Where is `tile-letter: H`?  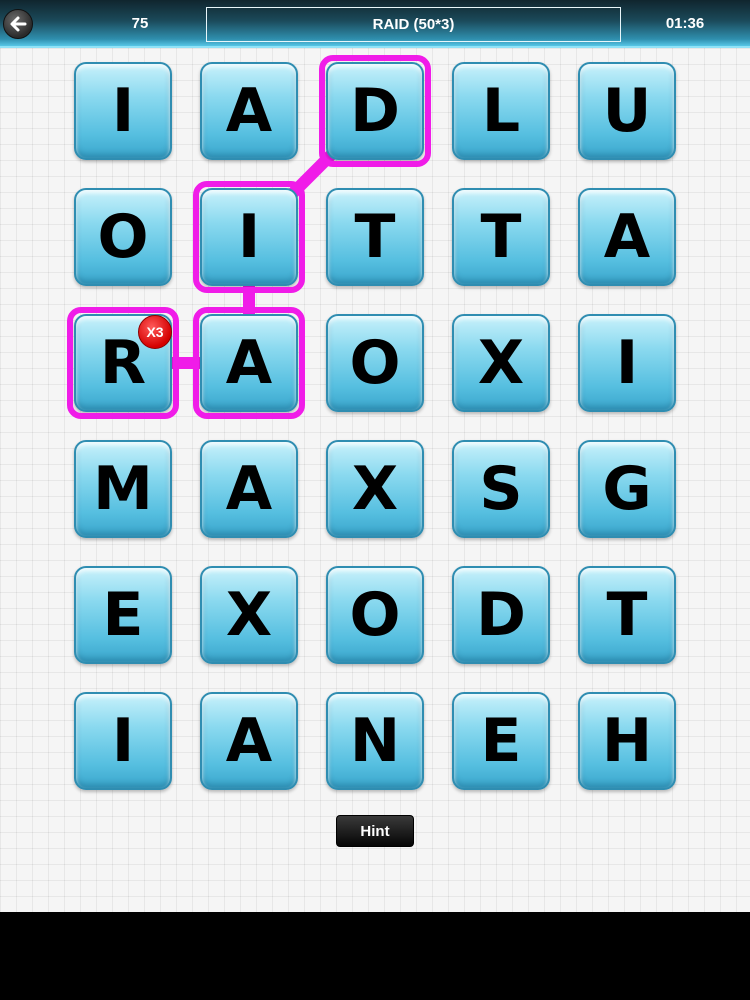 tile-letter: H is located at coordinates (627, 741).